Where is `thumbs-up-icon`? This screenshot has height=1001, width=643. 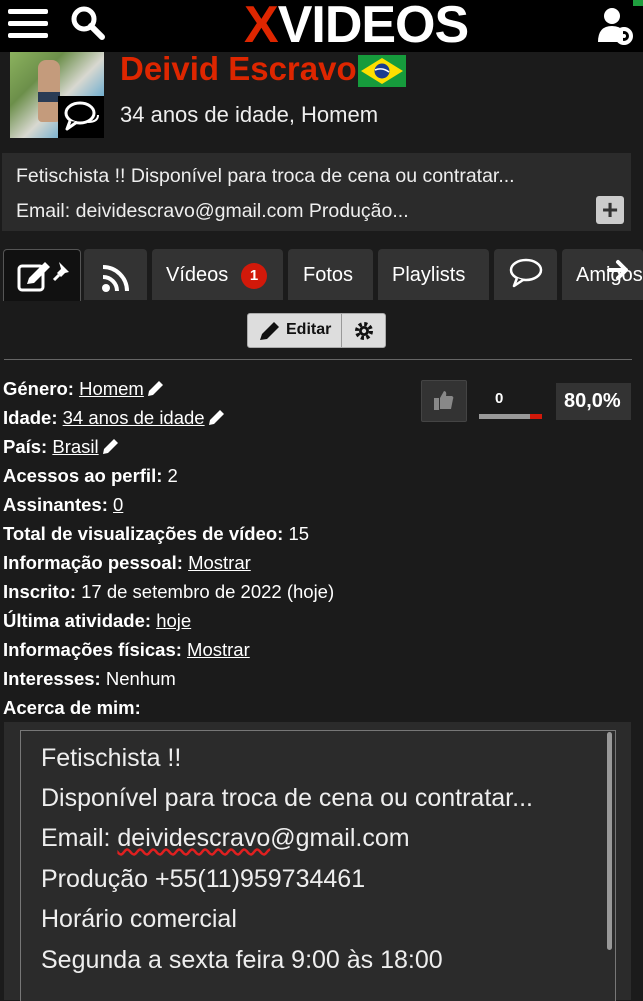
thumbs-up-icon is located at coordinates (444, 400).